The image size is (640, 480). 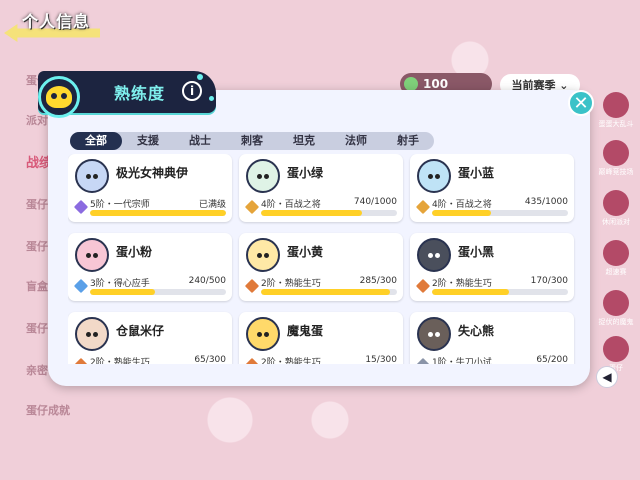 What do you see at coordinates (546, 202) in the screenshot?
I see `progress-text: 435/1000` at bounding box center [546, 202].